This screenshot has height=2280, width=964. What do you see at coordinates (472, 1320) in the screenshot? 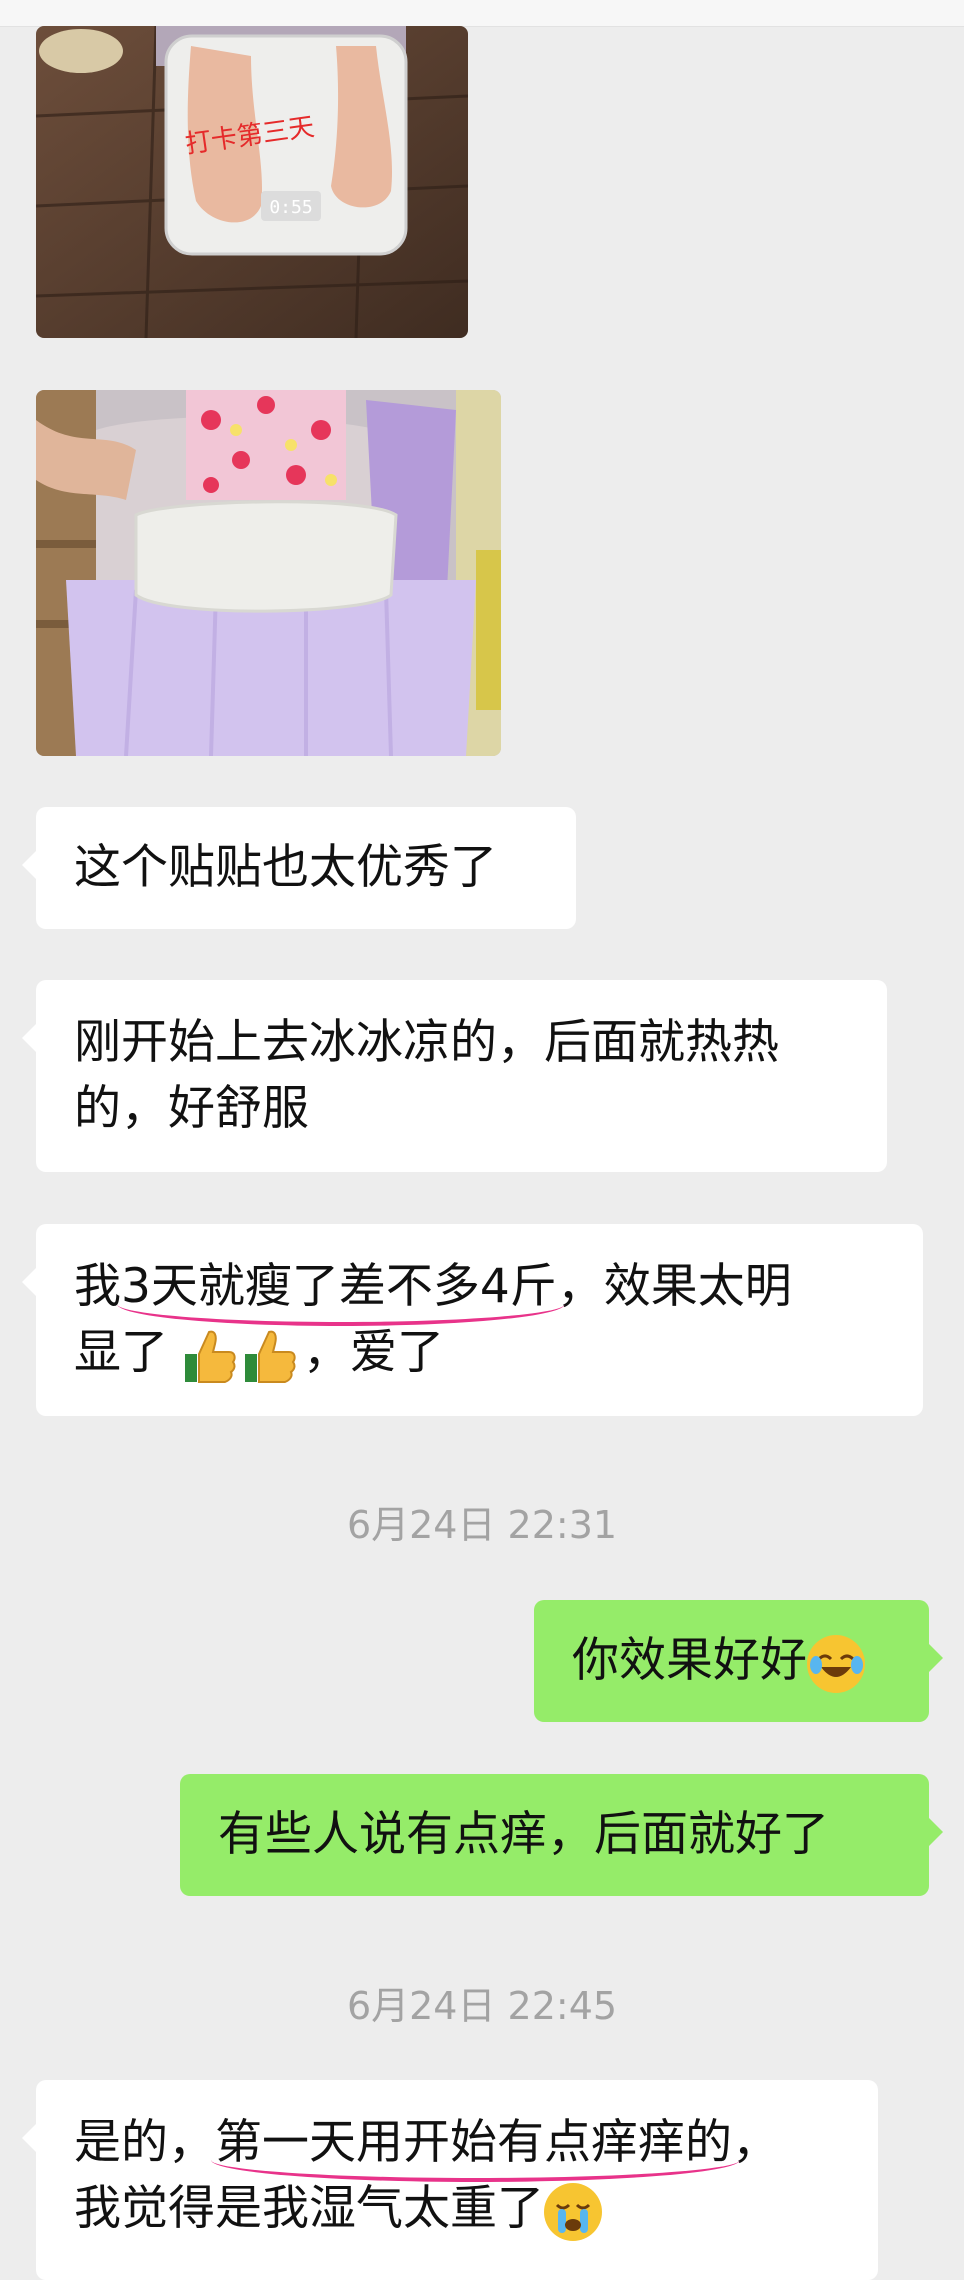
I see `message-bubble-incoming: 我3天就瘦了差不多4斤，效果太明 显了 ，爱了` at bounding box center [472, 1320].